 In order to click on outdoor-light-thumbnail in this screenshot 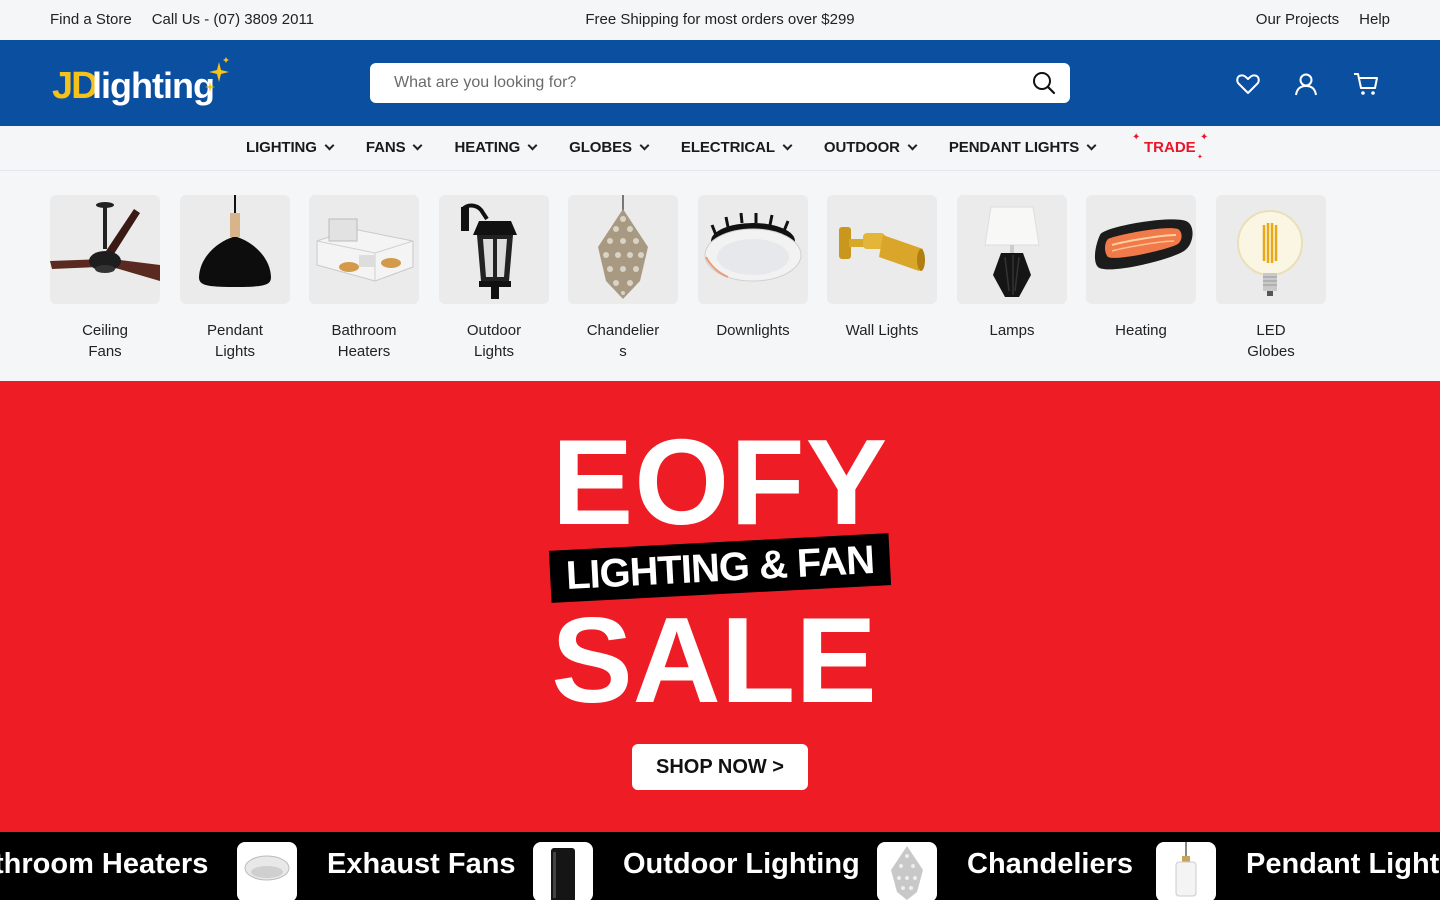, I will do `click(563, 871)`.